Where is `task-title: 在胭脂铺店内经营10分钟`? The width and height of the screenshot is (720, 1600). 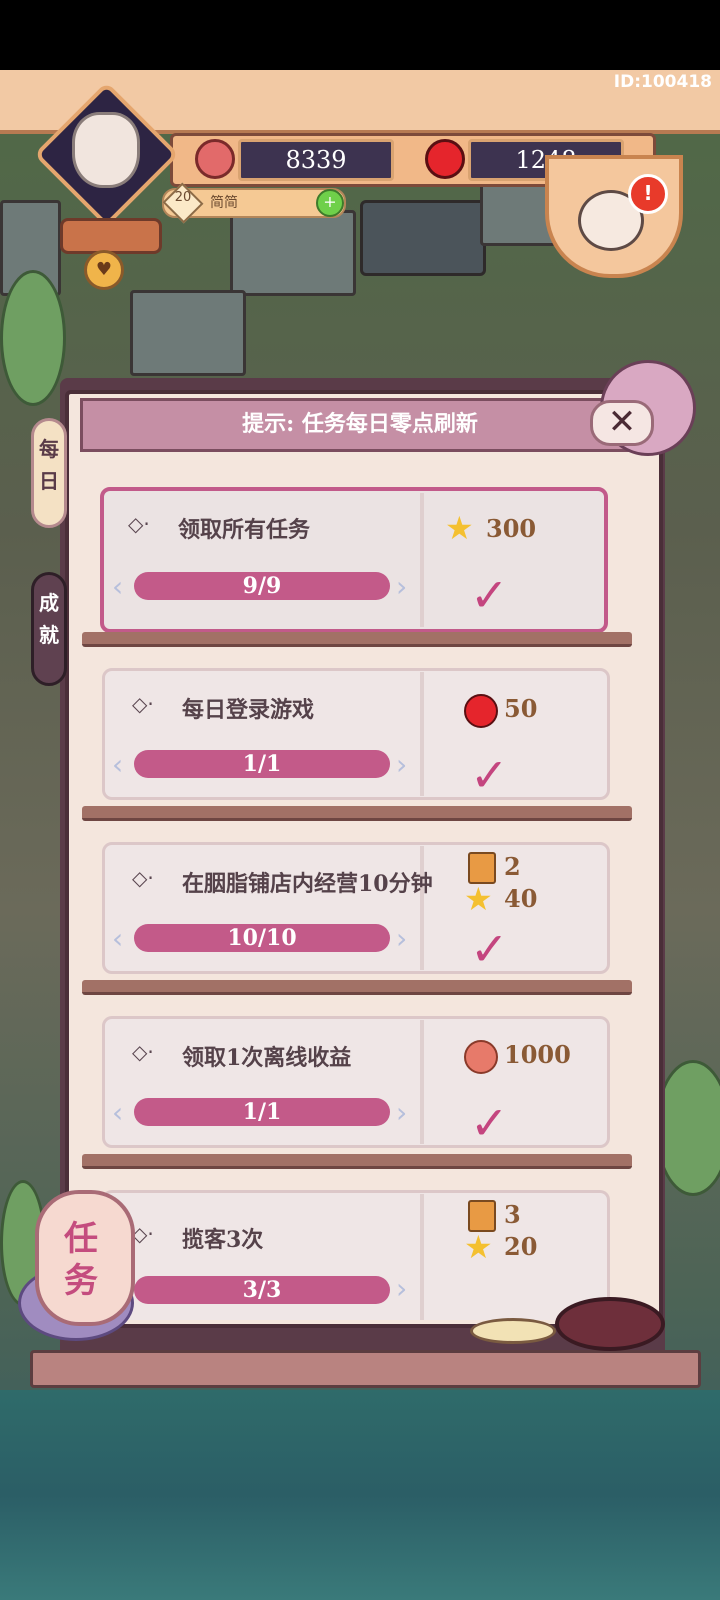
task-title: 在胭脂铺店内经营10分钟 is located at coordinates (307, 884).